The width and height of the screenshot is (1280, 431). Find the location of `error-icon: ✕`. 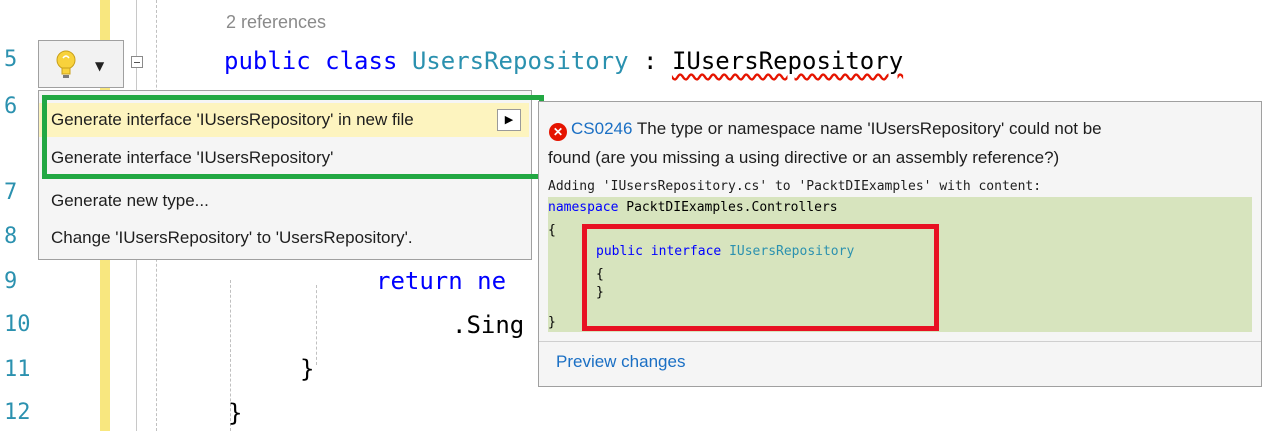

error-icon: ✕ is located at coordinates (558, 132).